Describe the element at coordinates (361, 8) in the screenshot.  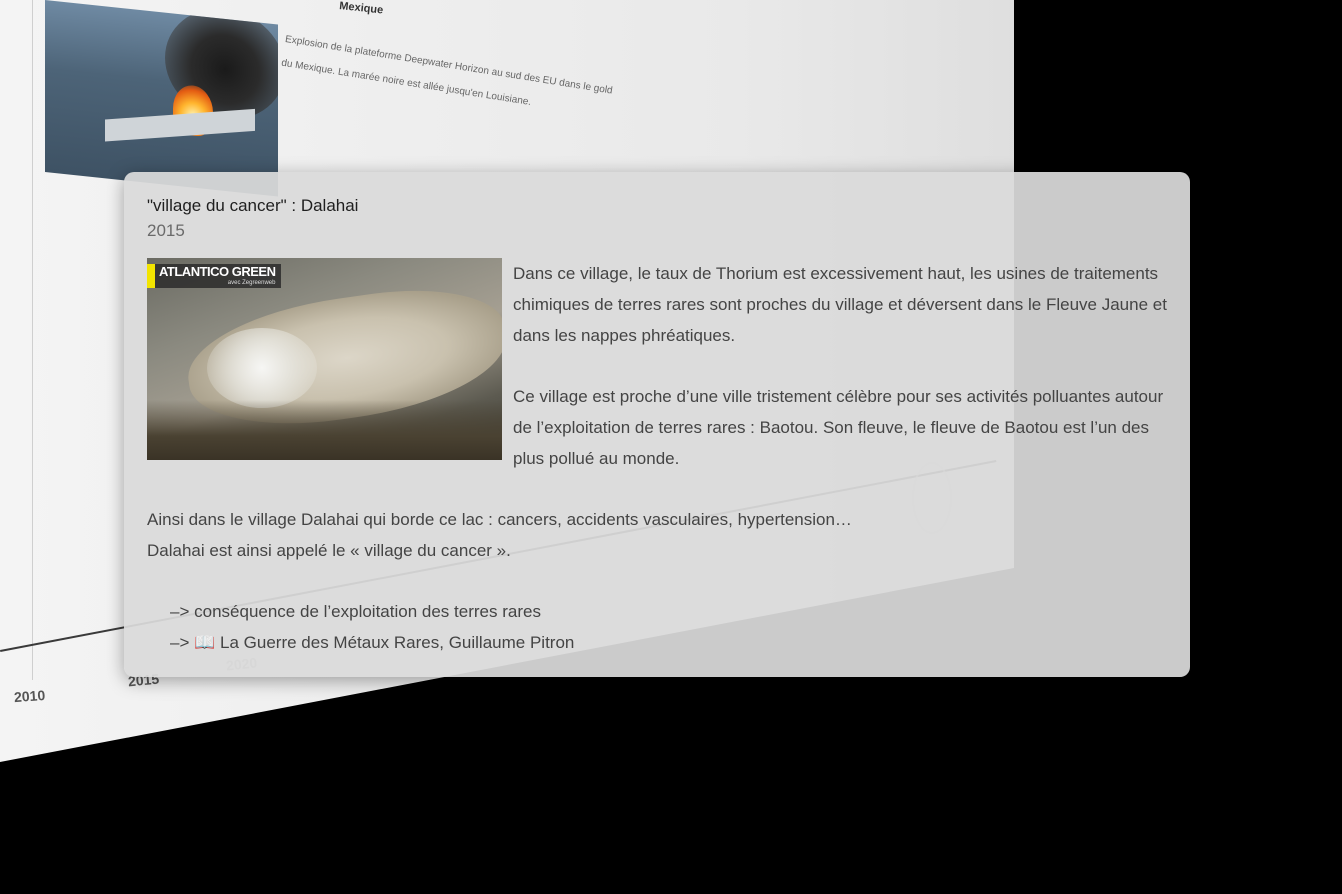
I see `event-title: Mexique` at that location.